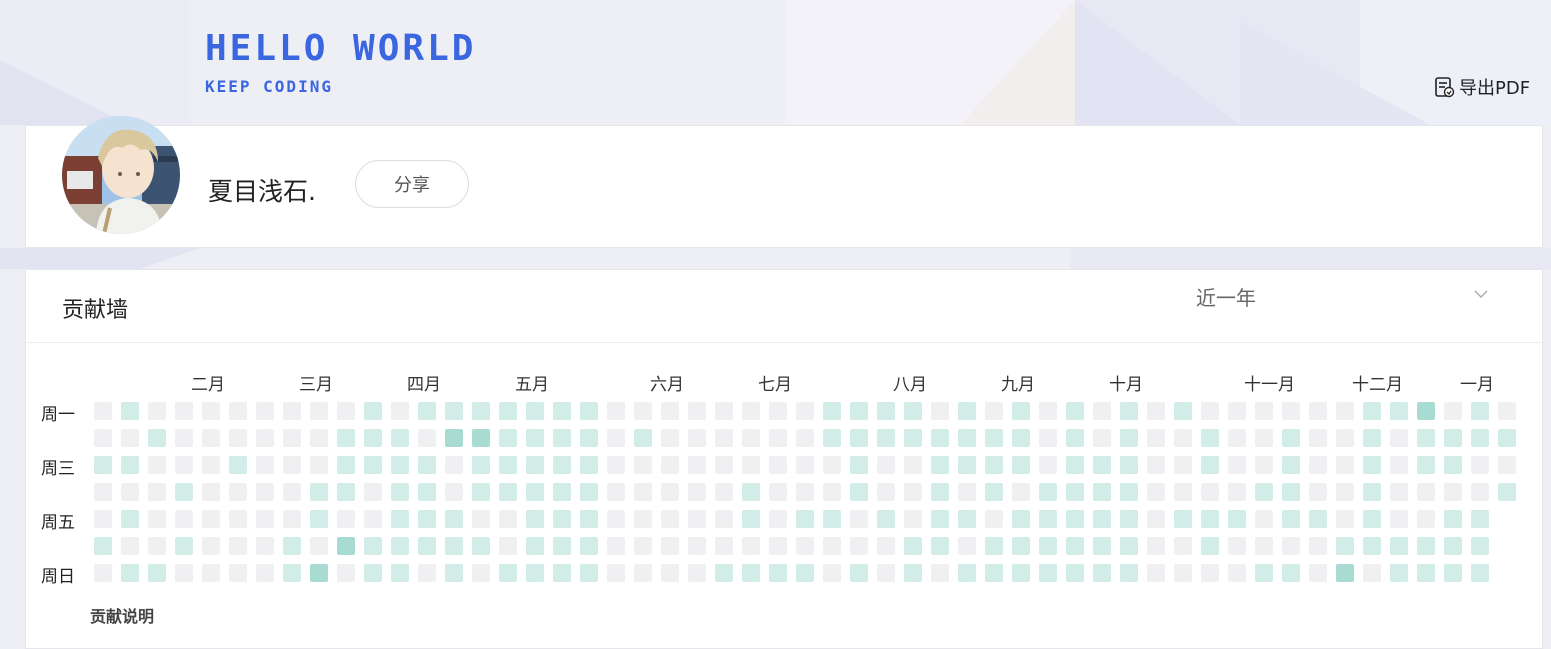  I want to click on share-button: 分享, so click(412, 184).